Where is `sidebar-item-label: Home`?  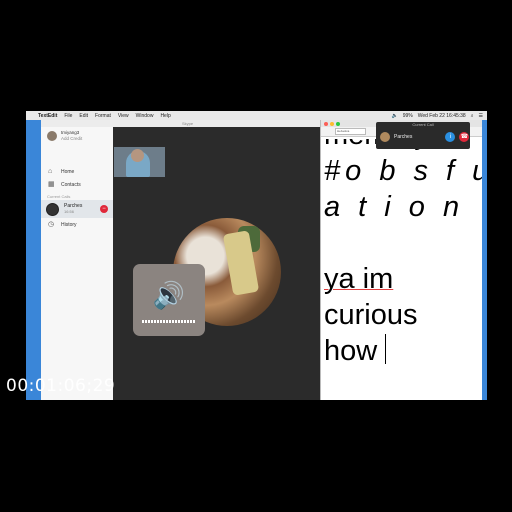
sidebar-item-label: Home is located at coordinates (68, 171).